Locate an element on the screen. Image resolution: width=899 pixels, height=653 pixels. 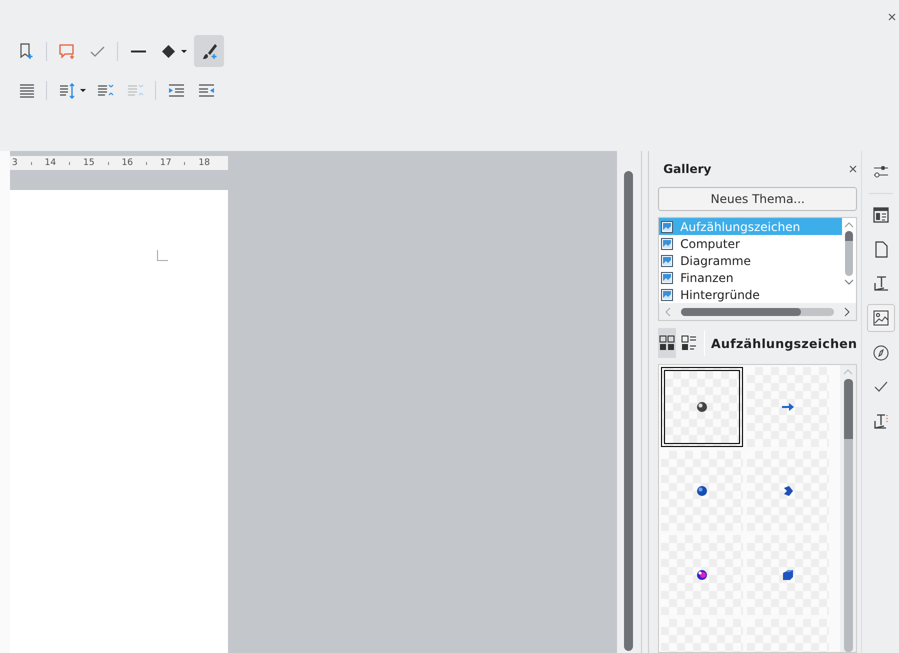
picture-tab is located at coordinates (880, 318).